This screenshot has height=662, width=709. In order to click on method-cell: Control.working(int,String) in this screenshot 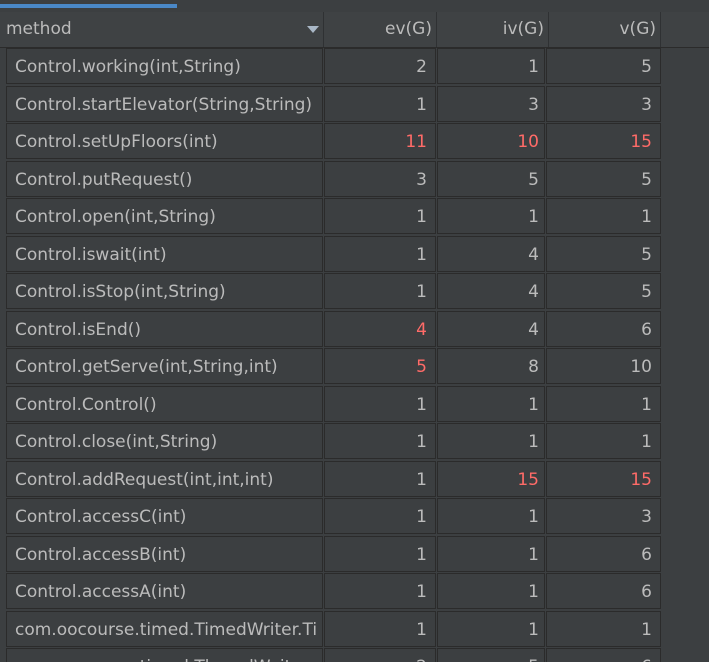, I will do `click(164, 66)`.